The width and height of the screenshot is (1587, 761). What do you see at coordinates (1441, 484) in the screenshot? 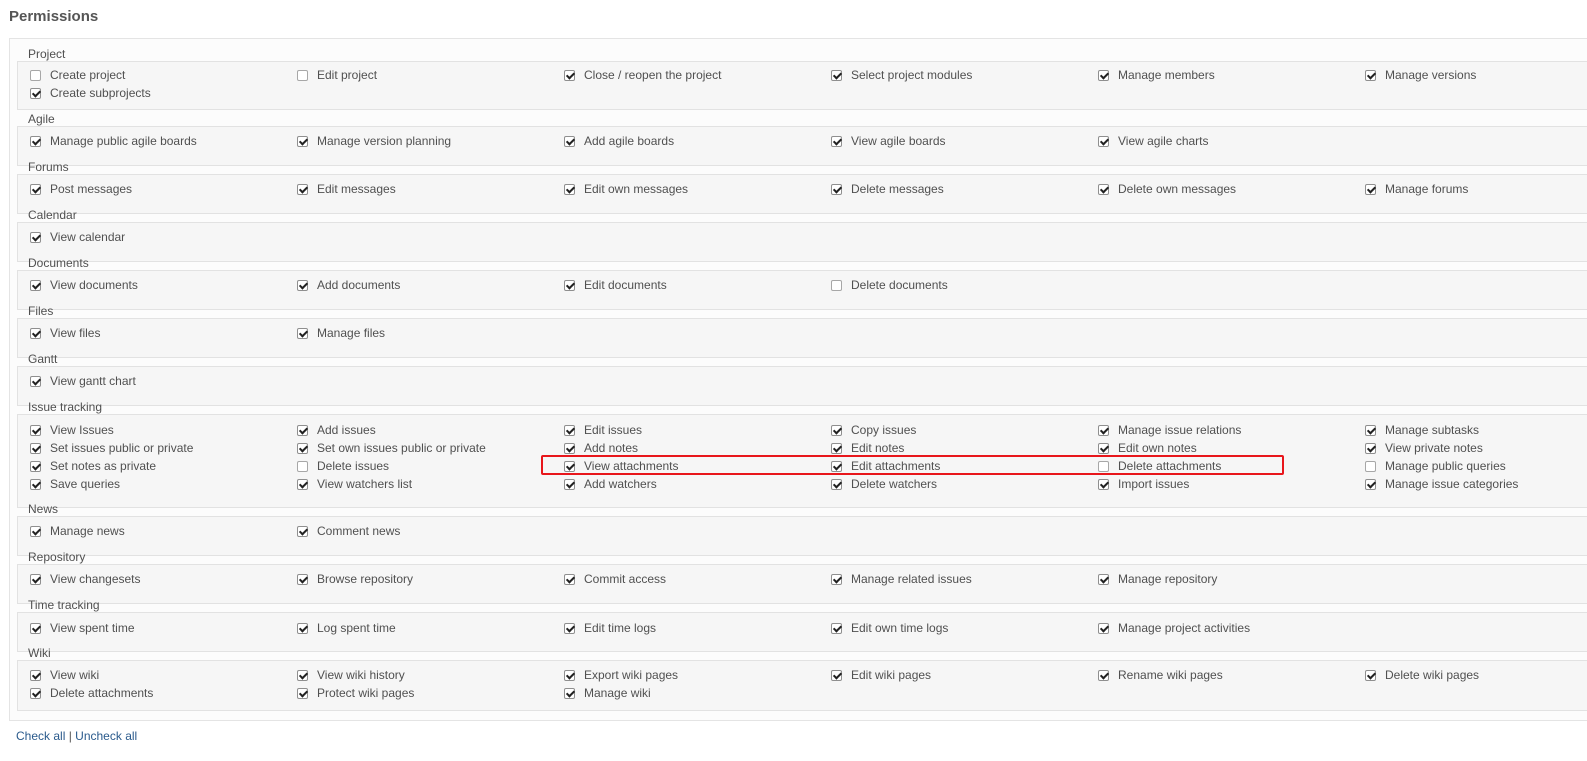
I see `permission-option: Manage issue categories` at bounding box center [1441, 484].